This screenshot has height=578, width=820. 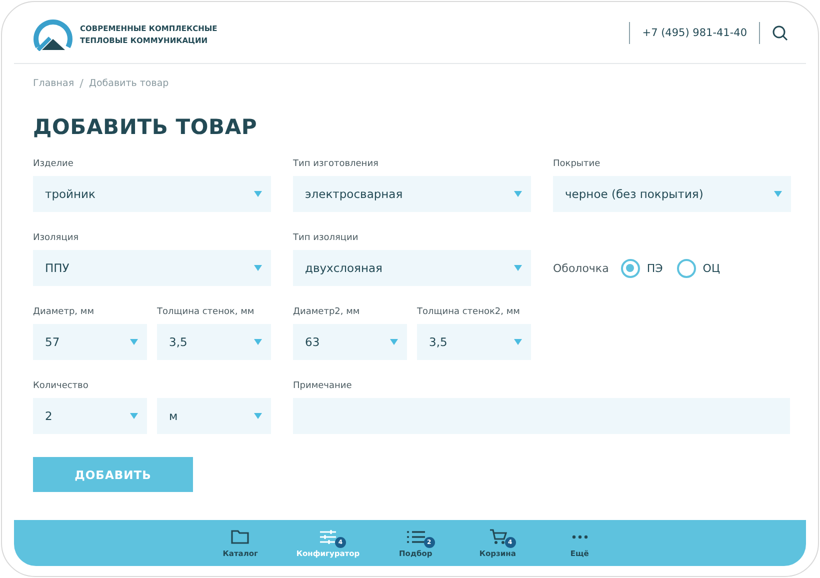 I want to click on select-field: 57, so click(x=90, y=342).